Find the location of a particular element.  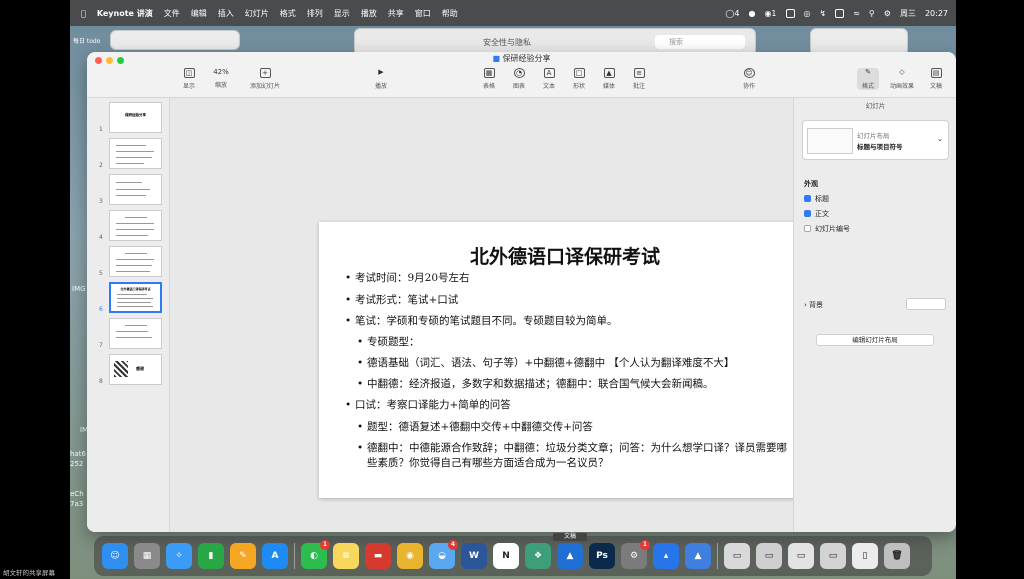

slide-number-checkbox: 幻灯片编号 is located at coordinates (827, 229).